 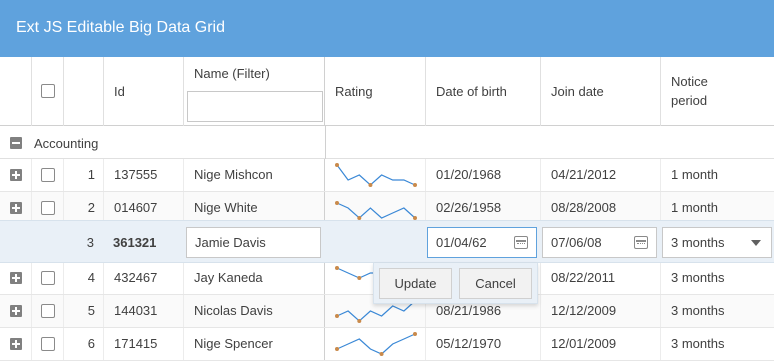 I want to click on editor-dob-input: 01/04/62, so click(x=482, y=242).